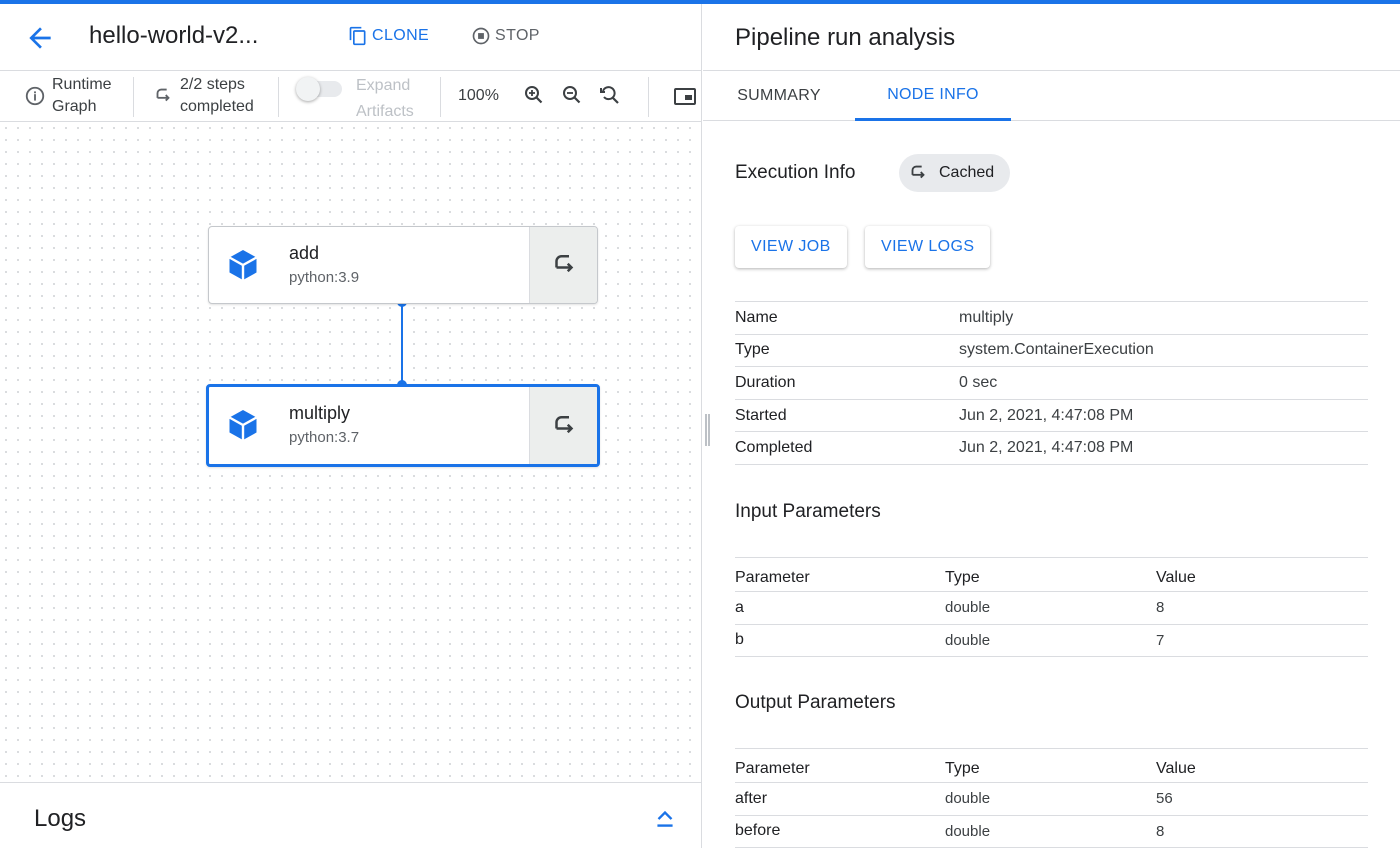  I want to click on copy-icon, so click(357, 36).